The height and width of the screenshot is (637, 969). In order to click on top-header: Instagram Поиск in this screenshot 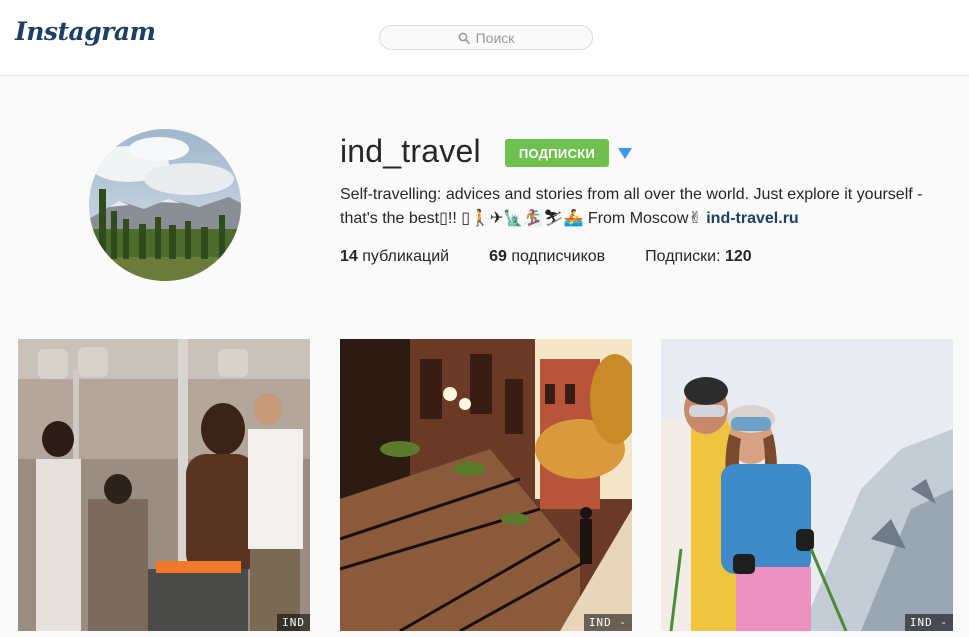, I will do `click(484, 38)`.